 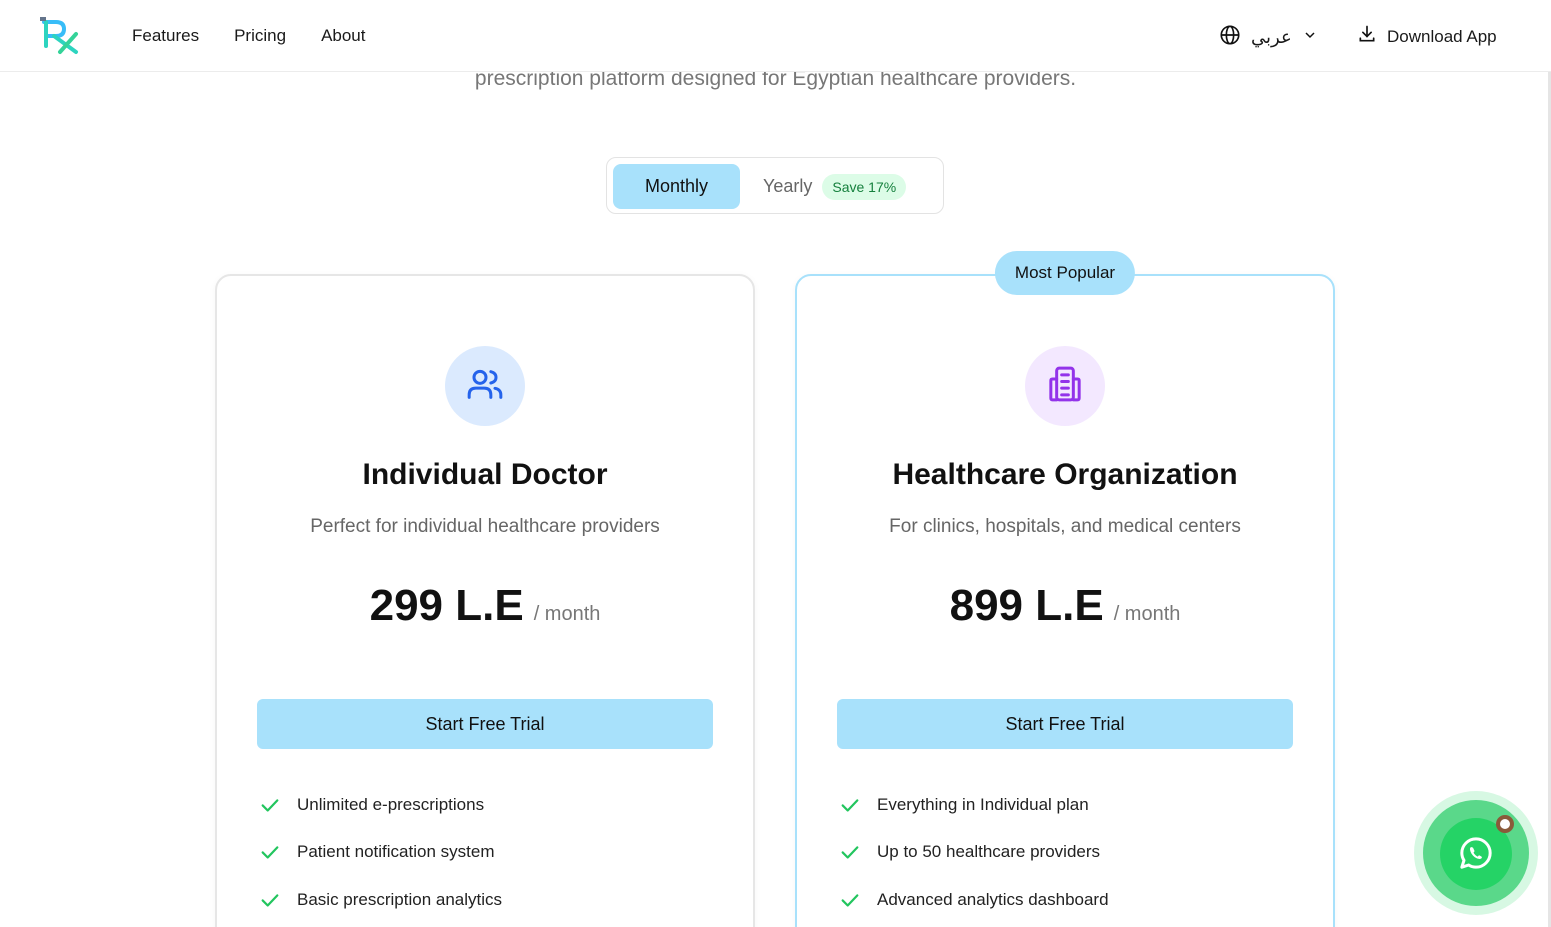 I want to click on plan-title: Healthcare Organization, so click(x=1065, y=474).